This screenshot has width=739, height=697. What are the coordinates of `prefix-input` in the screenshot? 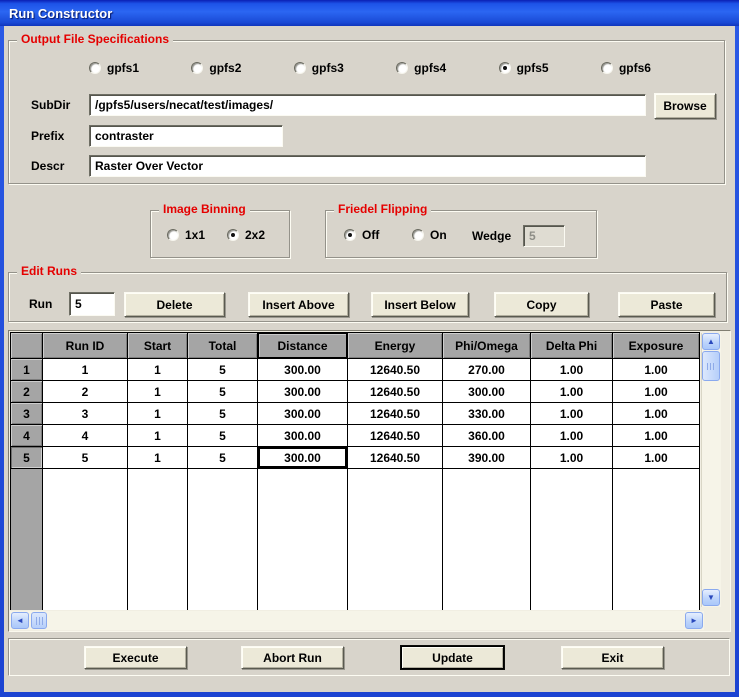 It's located at (186, 136).